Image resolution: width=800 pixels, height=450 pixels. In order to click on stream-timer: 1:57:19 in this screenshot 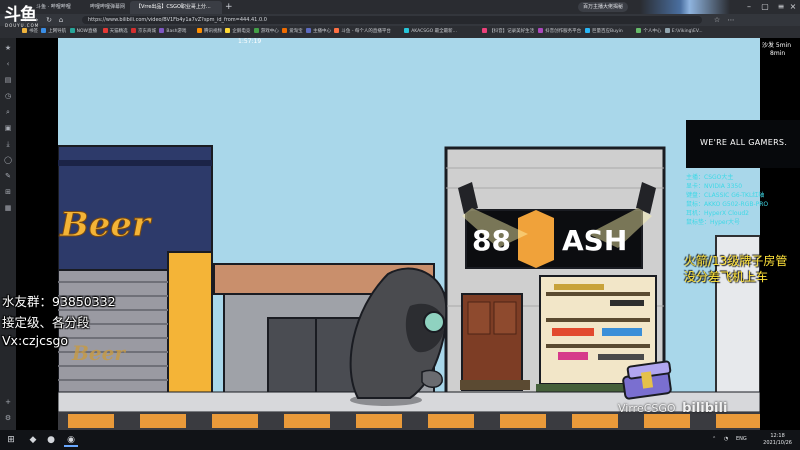, I will do `click(250, 41)`.